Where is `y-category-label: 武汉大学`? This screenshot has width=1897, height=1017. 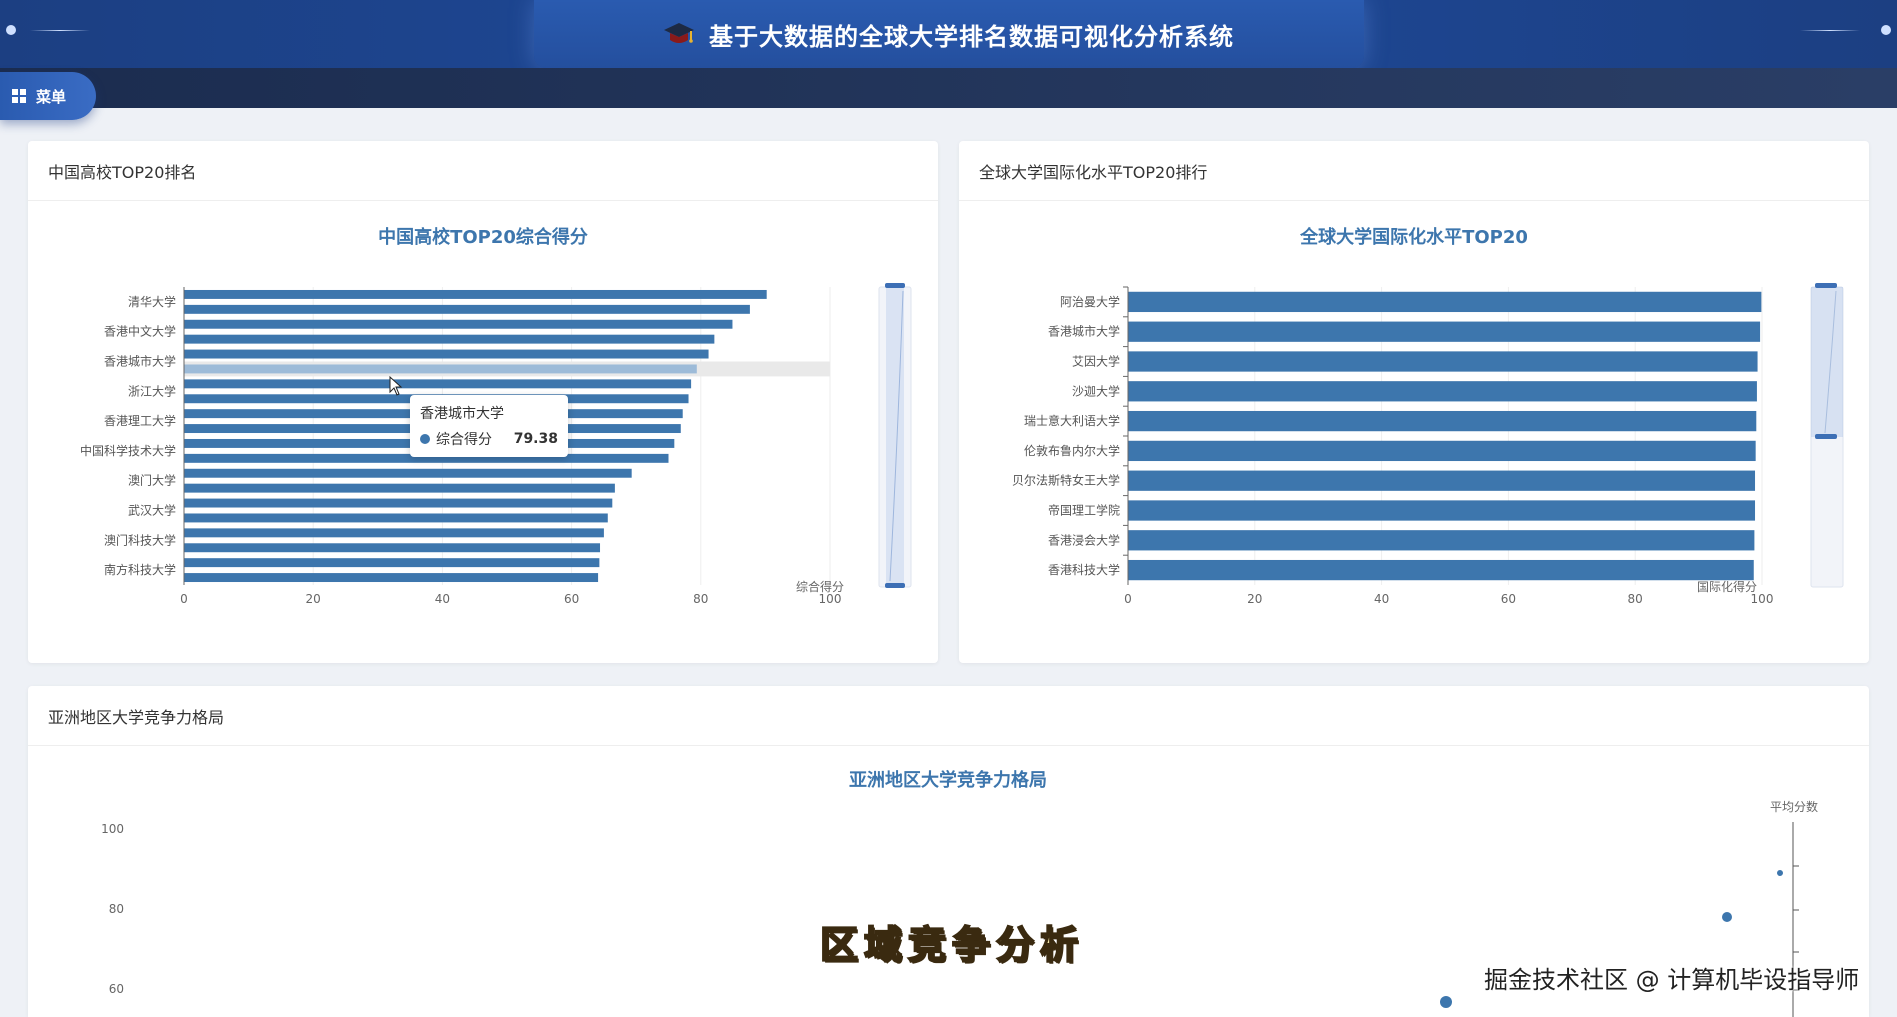 y-category-label: 武汉大学 is located at coordinates (152, 510).